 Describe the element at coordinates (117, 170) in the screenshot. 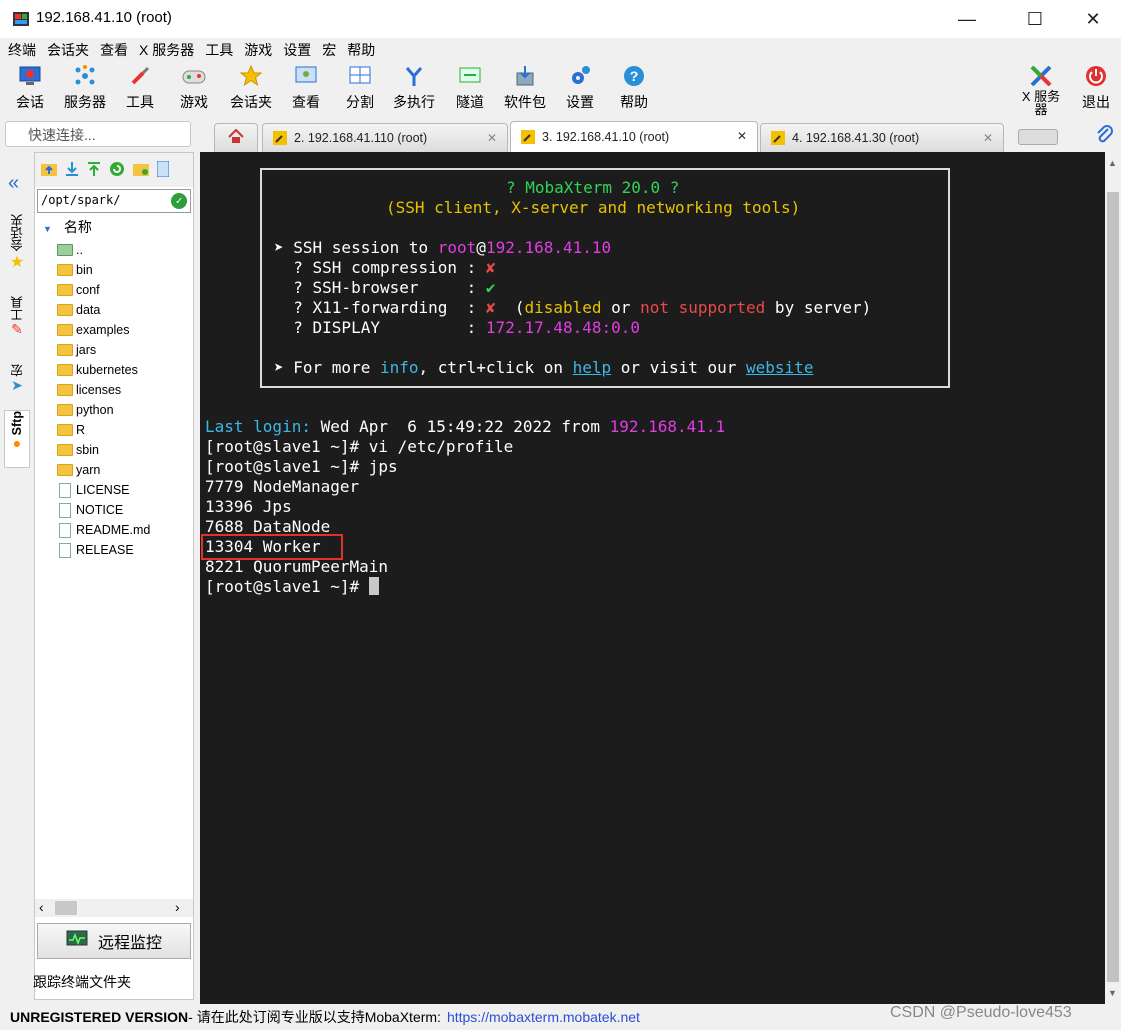

I see `refresh-icon` at that location.